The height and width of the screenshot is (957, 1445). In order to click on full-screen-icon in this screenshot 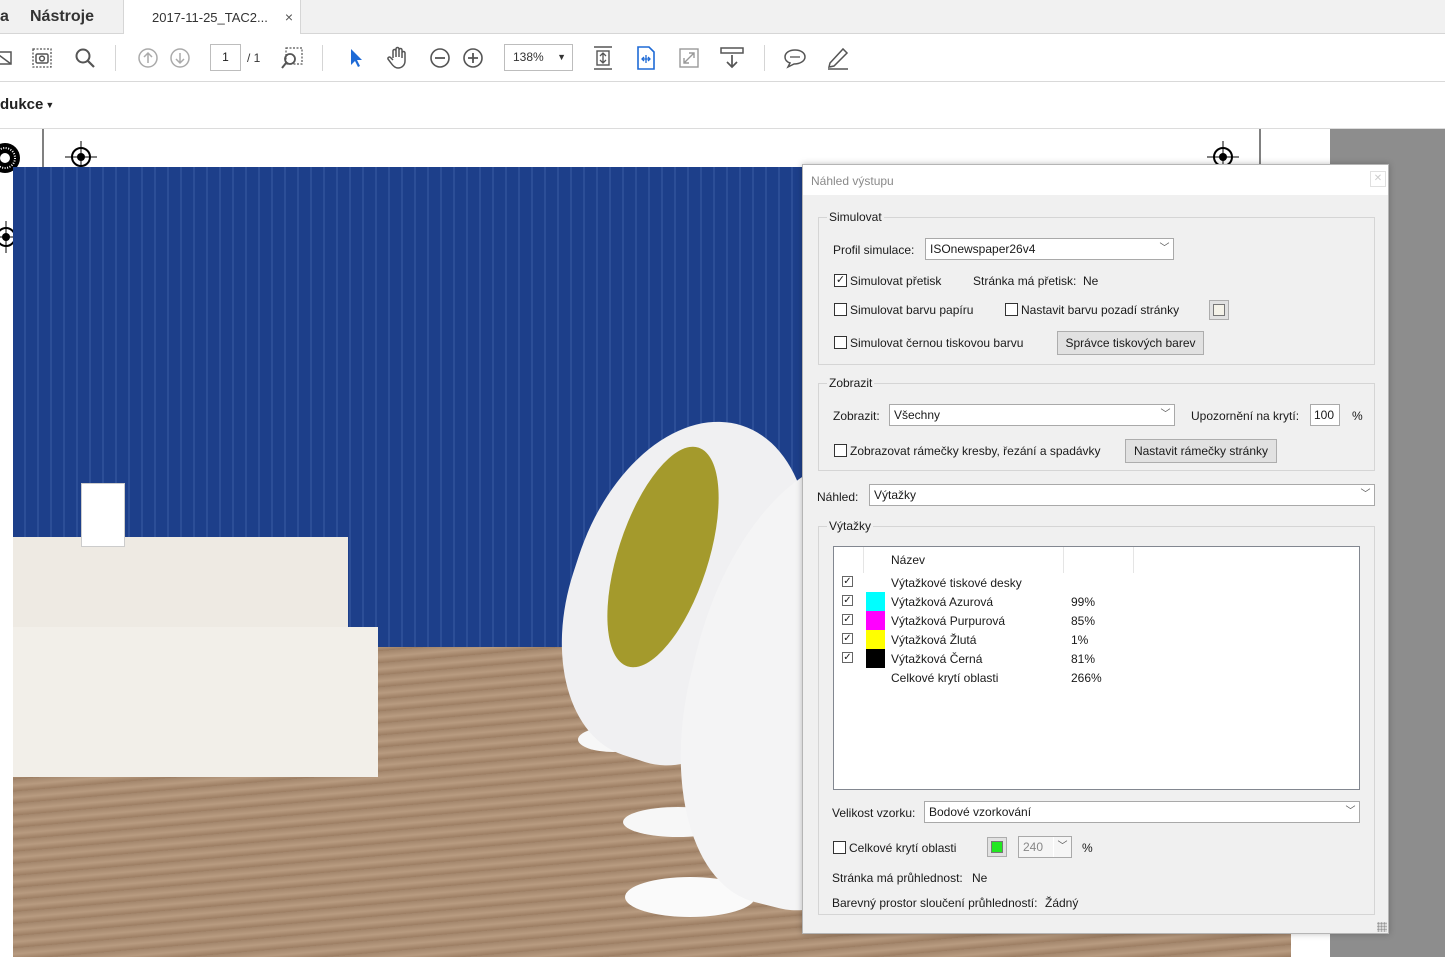, I will do `click(689, 58)`.